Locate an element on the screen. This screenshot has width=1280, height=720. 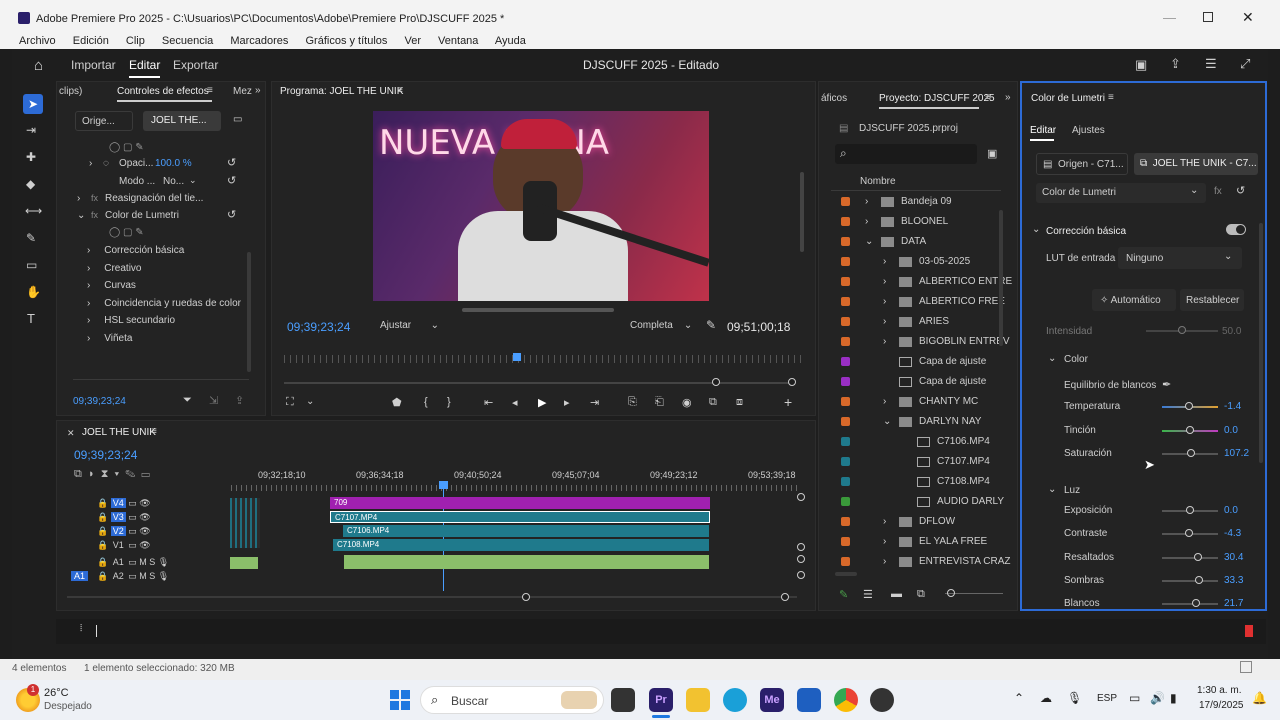
project-item: › BLOONEL is located at coordinates (911, 222).